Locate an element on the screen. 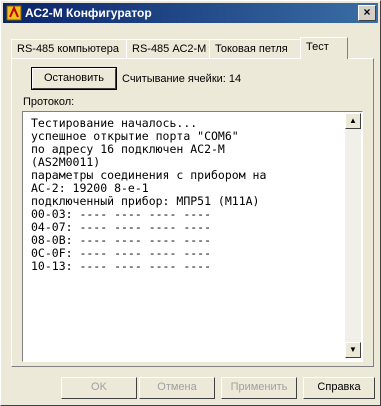 The width and height of the screenshot is (381, 406). cancel-button: Отмена is located at coordinates (177, 388).